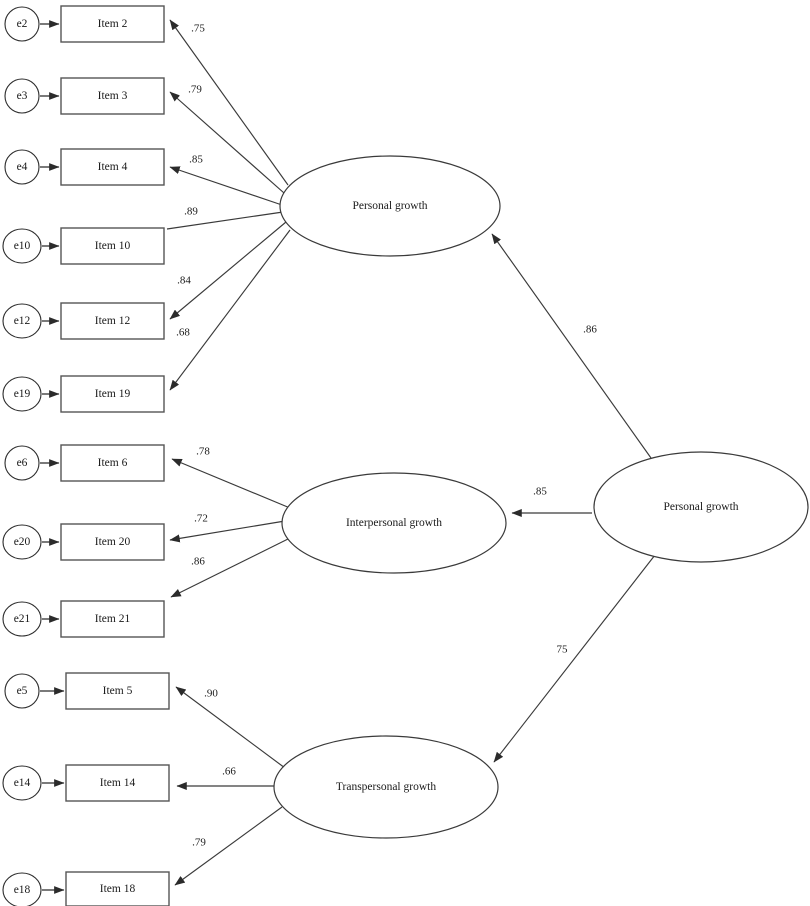 The width and height of the screenshot is (810, 906). I want to click on error-nodes-layer: e2 e3 e4 e10 e12 e19 e6 e20 e21 e5 e14 e18, so click(22, 456).